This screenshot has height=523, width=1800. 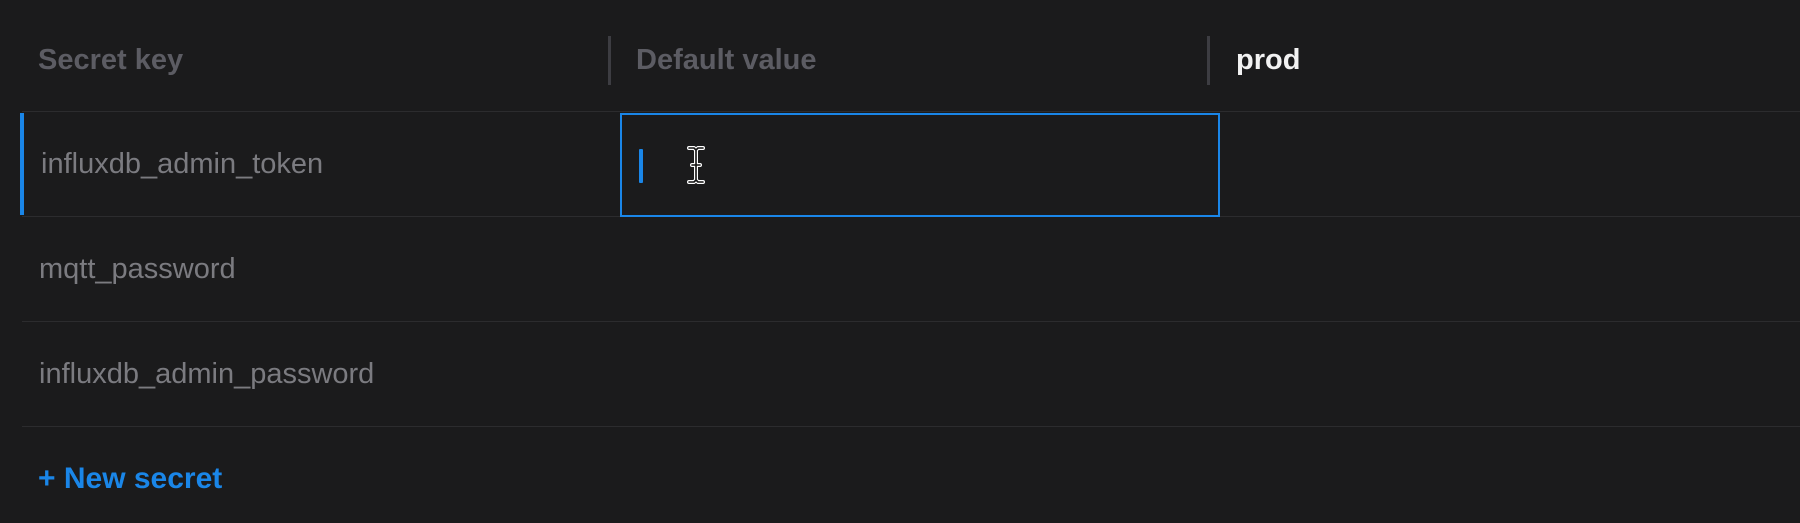 What do you see at coordinates (316, 269) in the screenshot?
I see `secret-key-cell: mqtt_password` at bounding box center [316, 269].